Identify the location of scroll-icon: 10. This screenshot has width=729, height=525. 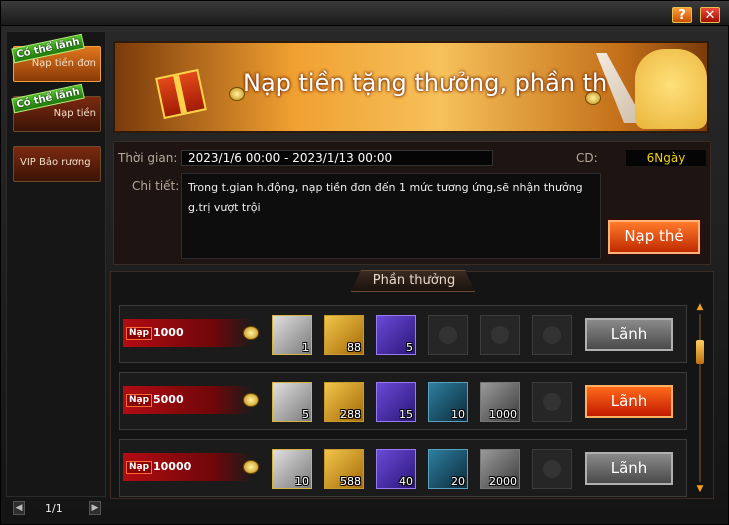
(292, 469).